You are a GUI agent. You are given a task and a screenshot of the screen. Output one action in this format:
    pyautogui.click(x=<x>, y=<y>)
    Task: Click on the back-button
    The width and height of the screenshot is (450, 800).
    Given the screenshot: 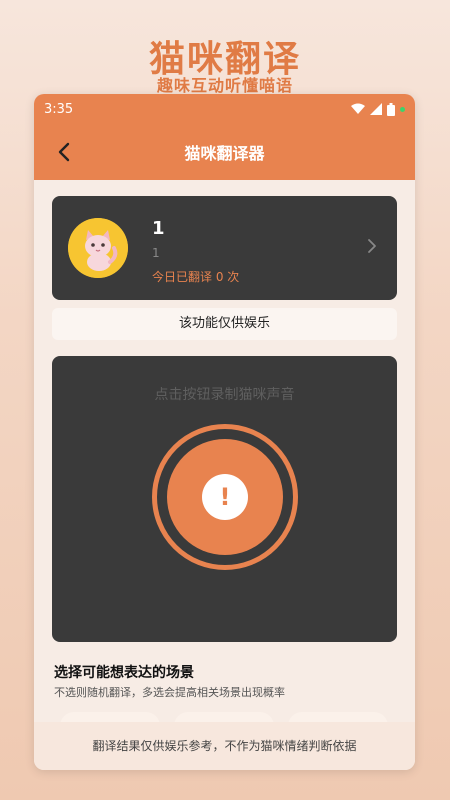 What is the action you would take?
    pyautogui.click(x=64, y=152)
    